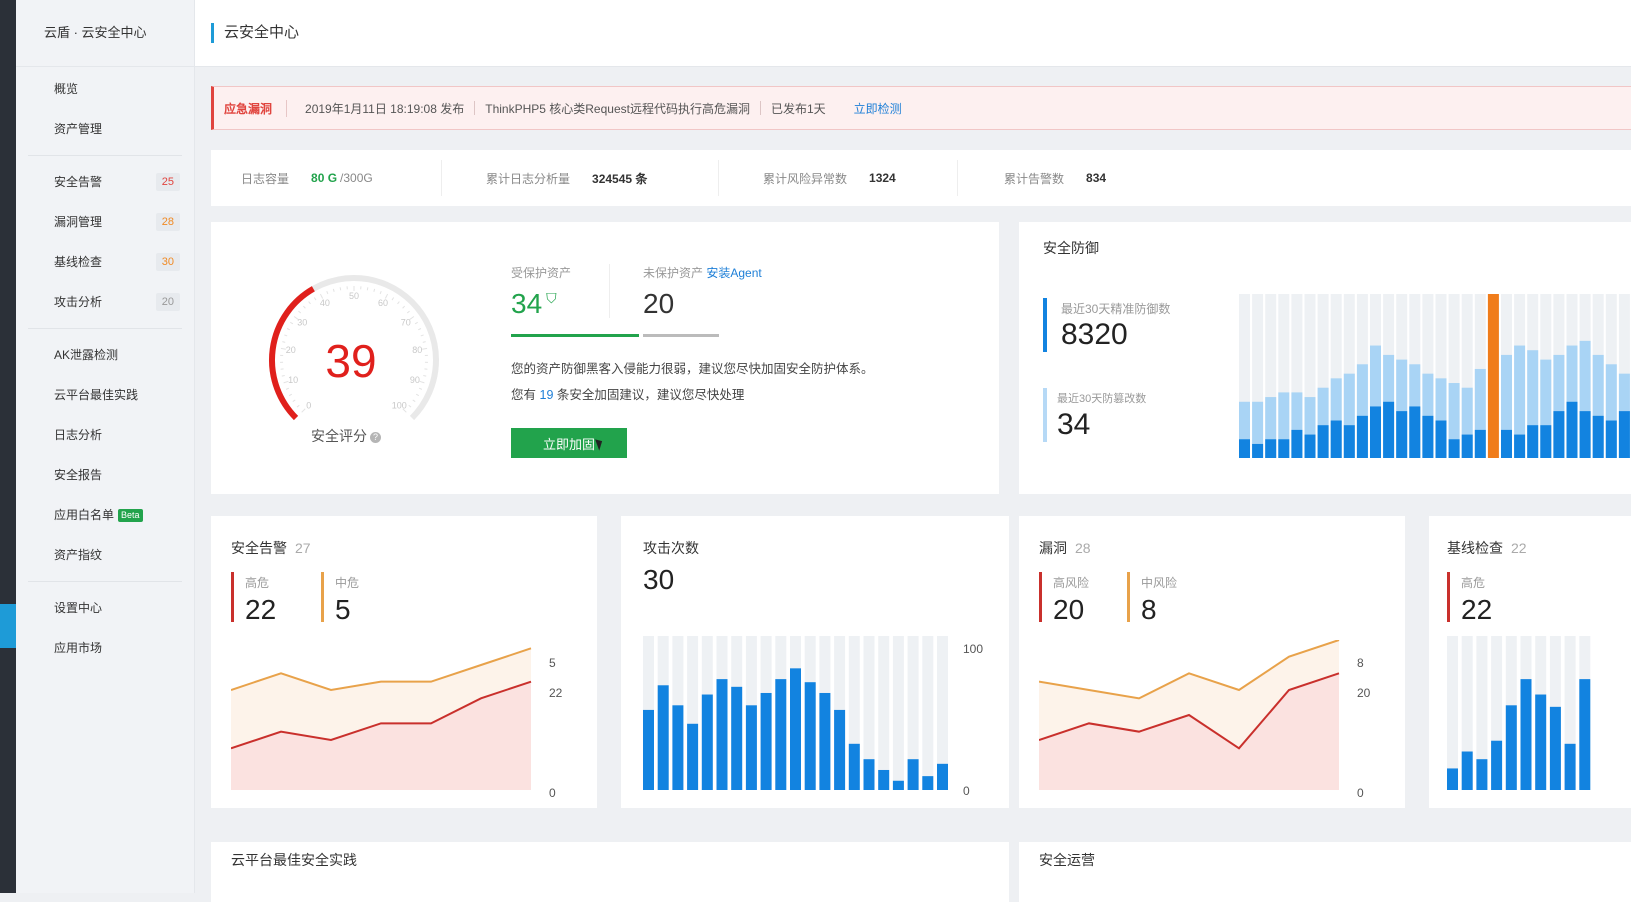 This screenshot has height=902, width=1631. Describe the element at coordinates (1325, 358) in the screenshot. I see `security-defense-card: 安全防御 最近30天精准防御数 8320 最近30天防篡改数 34` at that location.